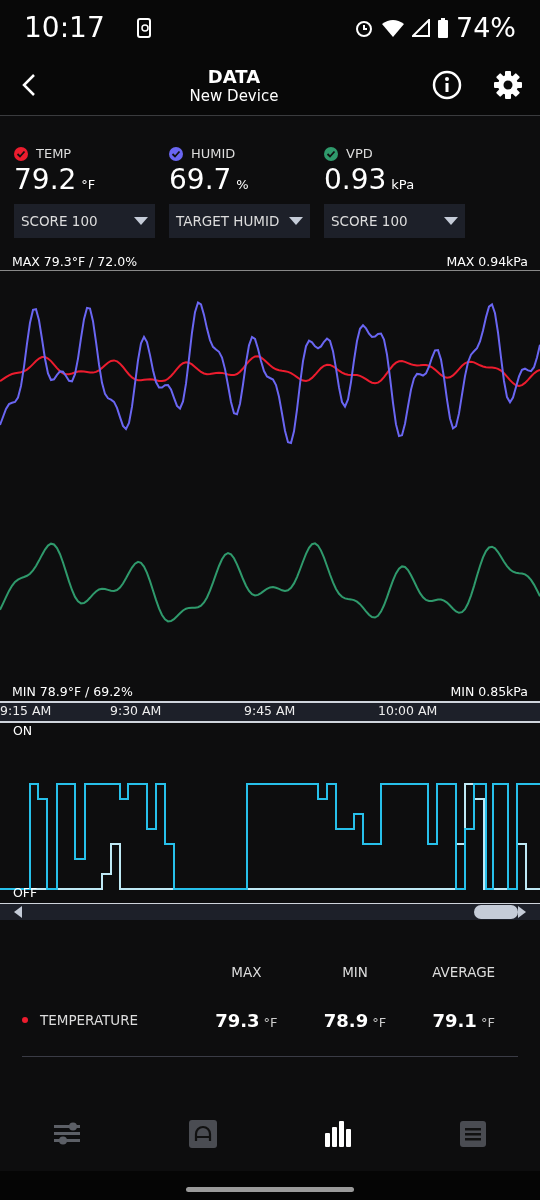 This screenshot has width=540, height=1200. I want to click on info-icon, so click(447, 85).